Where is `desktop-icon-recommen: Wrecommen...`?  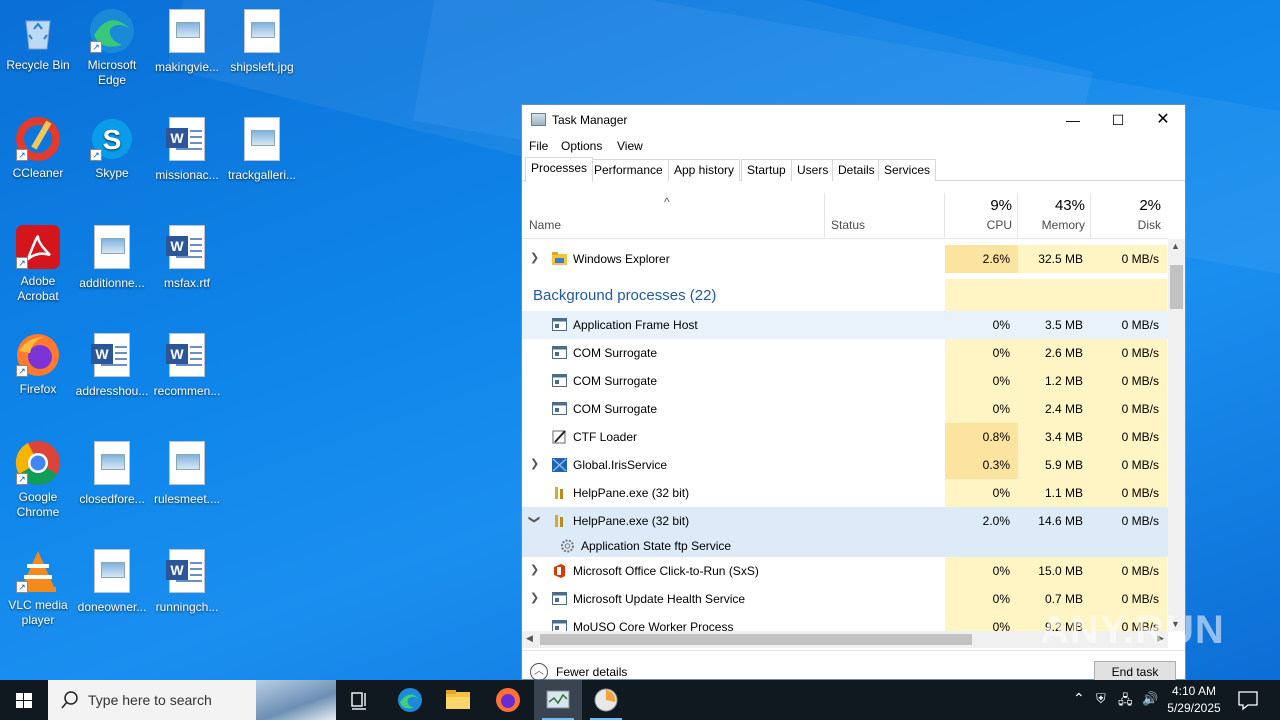 desktop-icon-recommen: Wrecommen... is located at coordinates (187, 365).